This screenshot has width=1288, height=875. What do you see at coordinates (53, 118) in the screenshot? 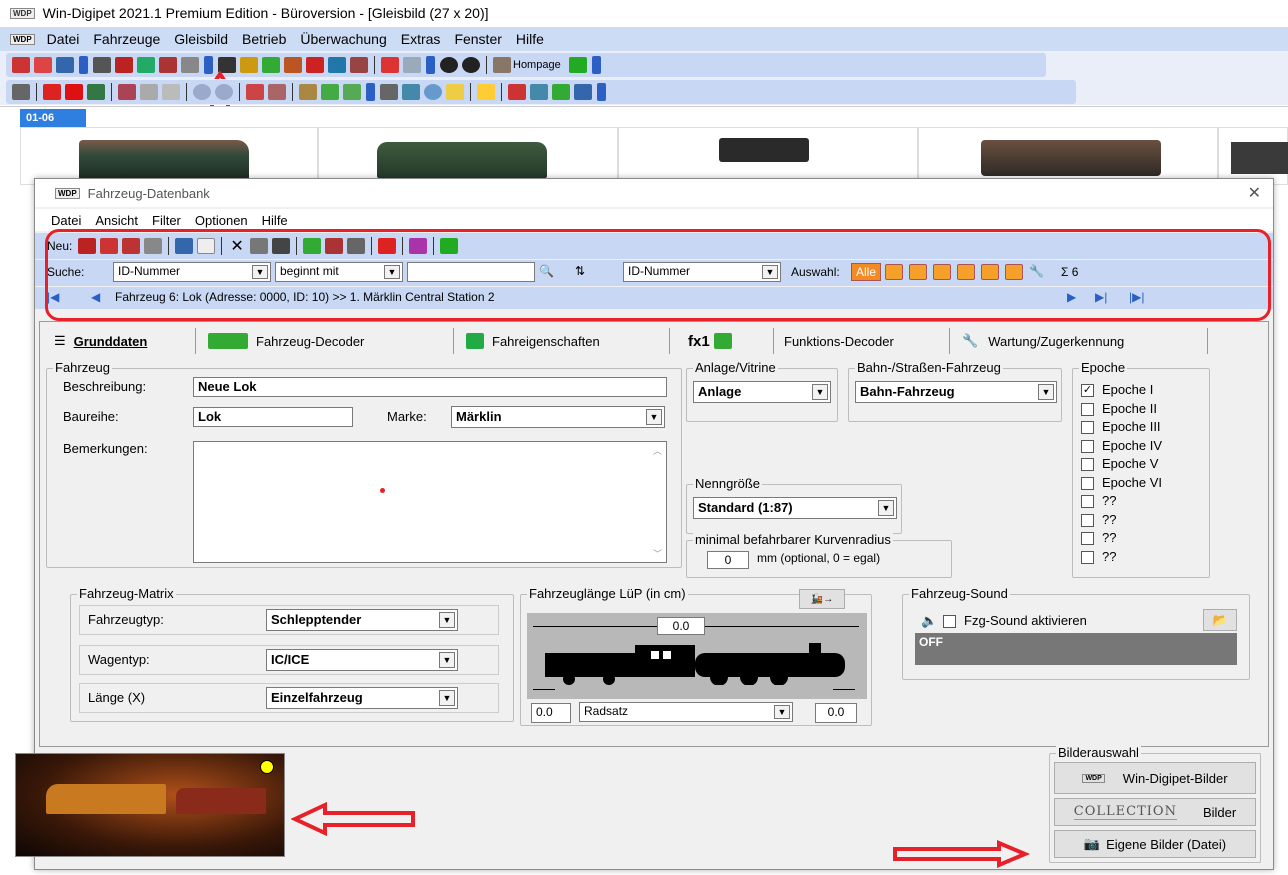
I see `strip-tab: 01-06` at bounding box center [53, 118].